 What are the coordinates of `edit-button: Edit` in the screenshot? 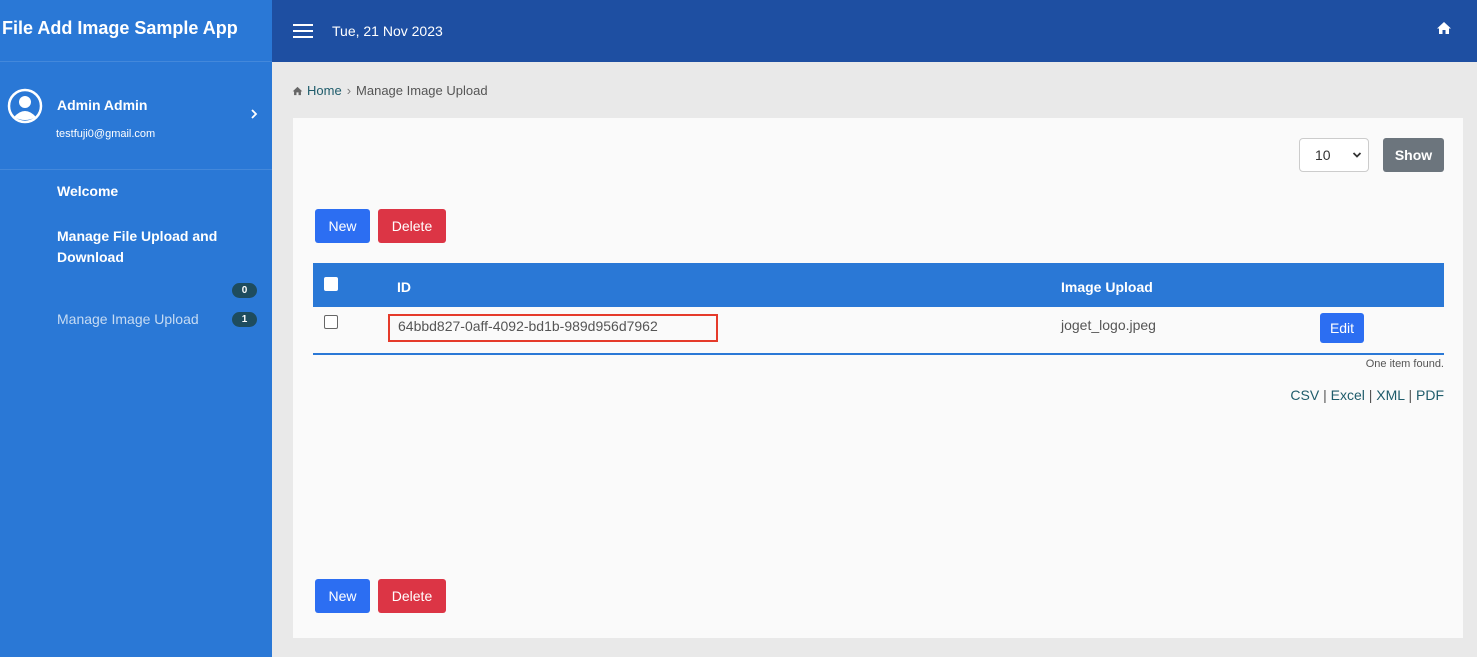 It's located at (1342, 328).